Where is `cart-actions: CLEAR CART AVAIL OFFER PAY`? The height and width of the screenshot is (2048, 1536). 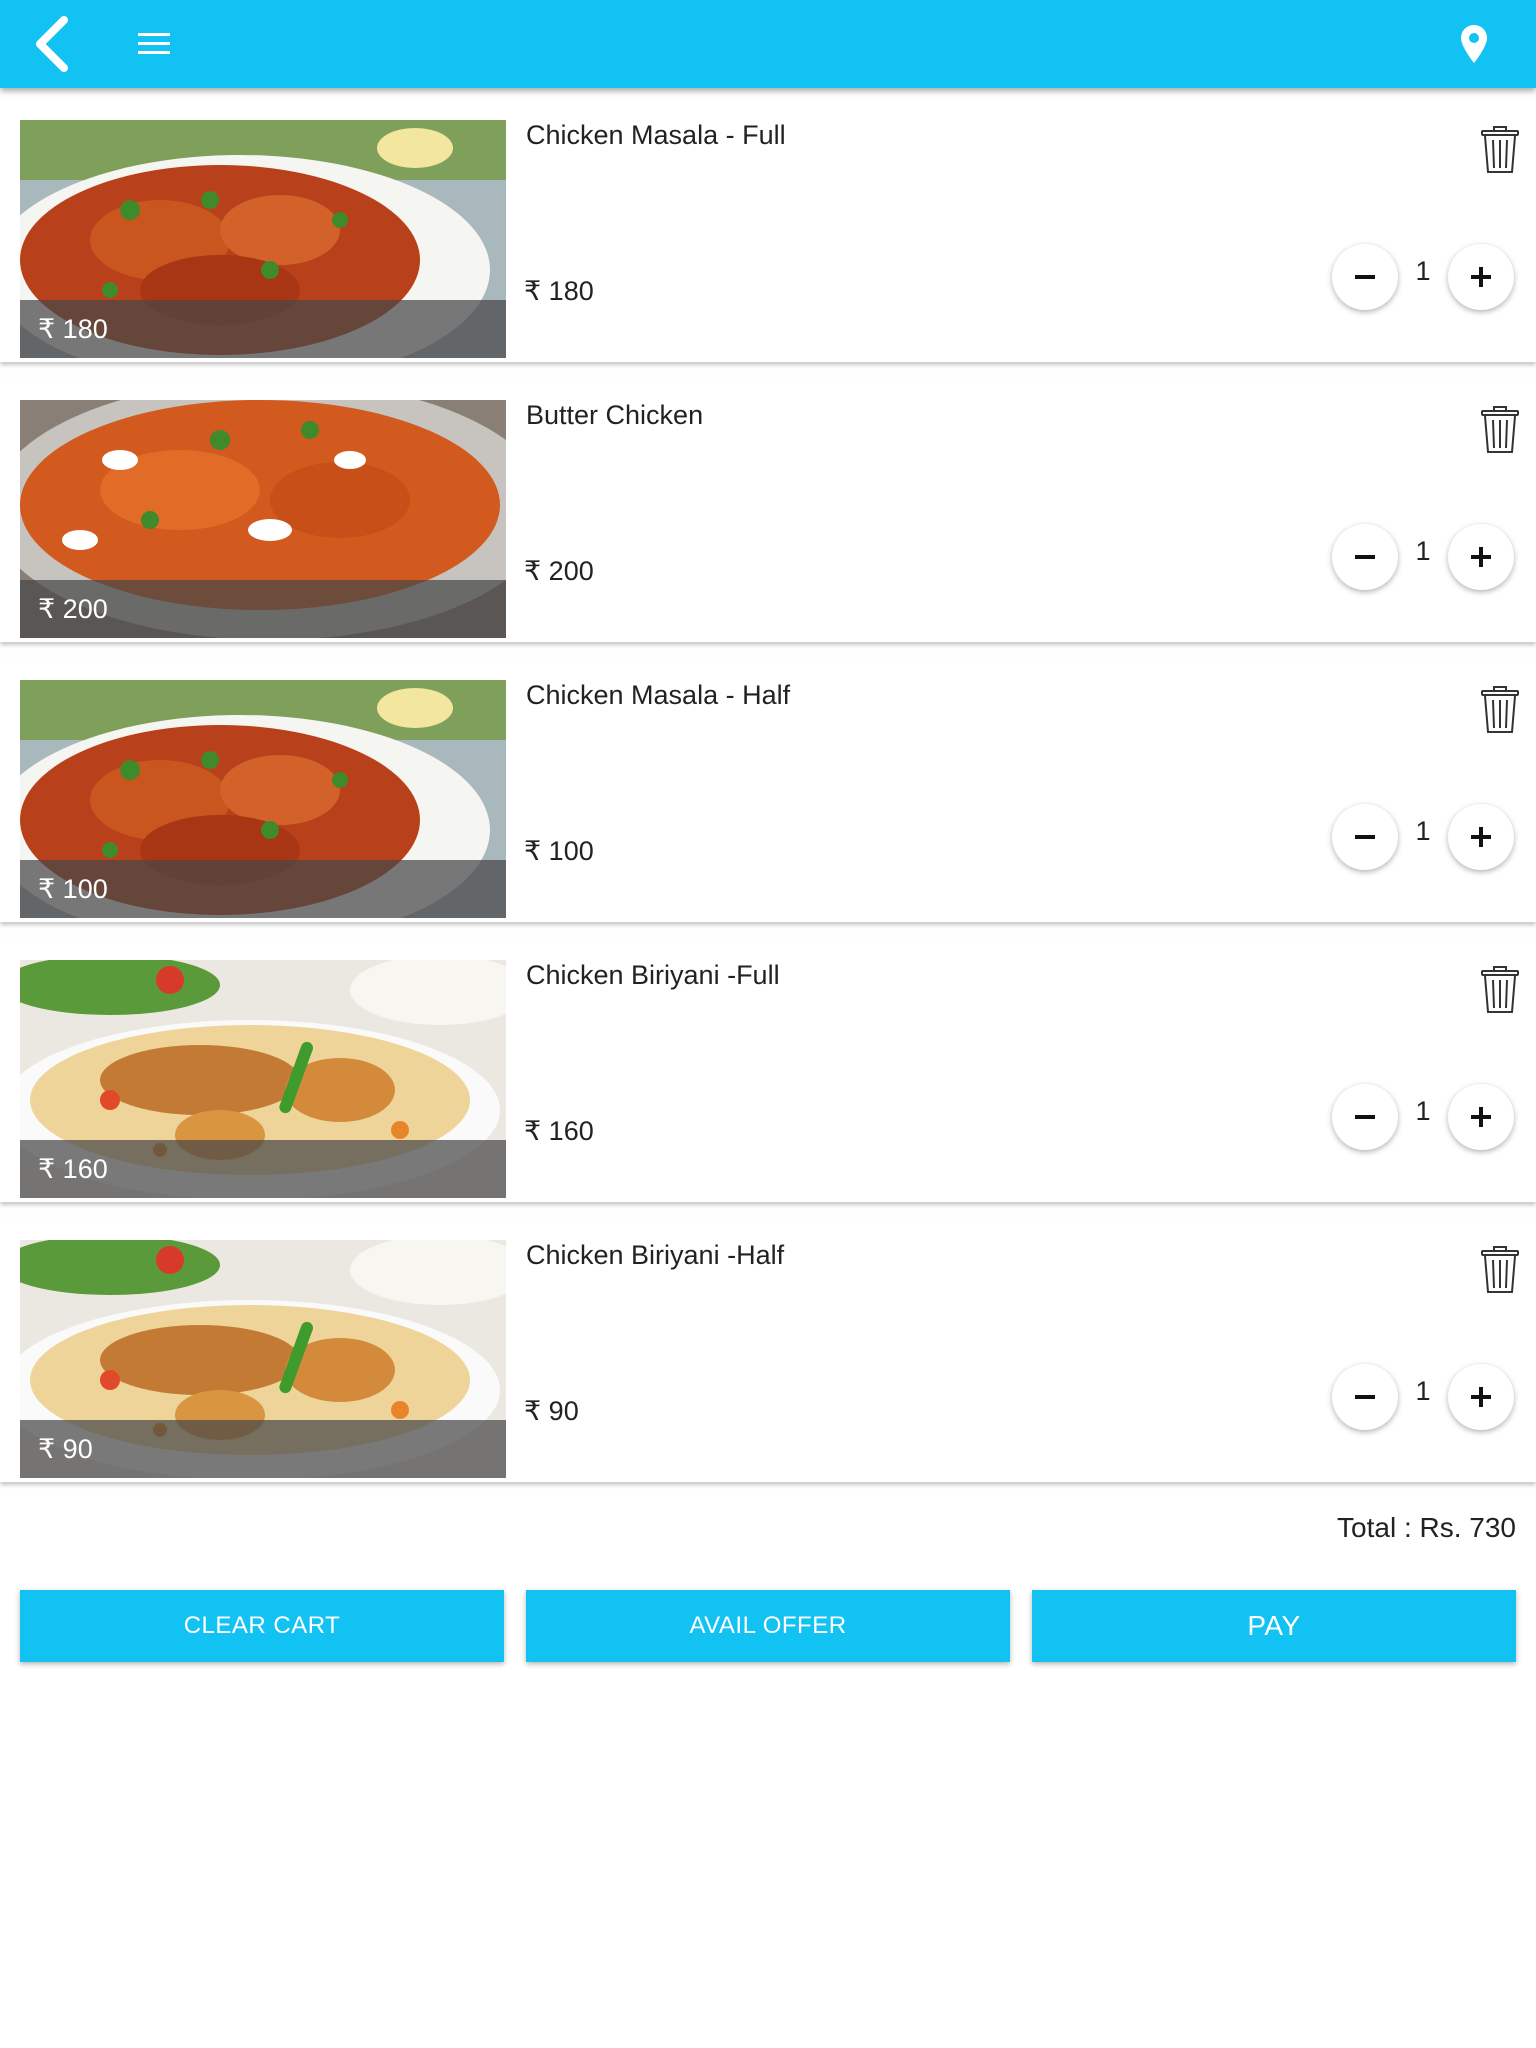
cart-actions: CLEAR CART AVAIL OFFER PAY is located at coordinates (768, 1626).